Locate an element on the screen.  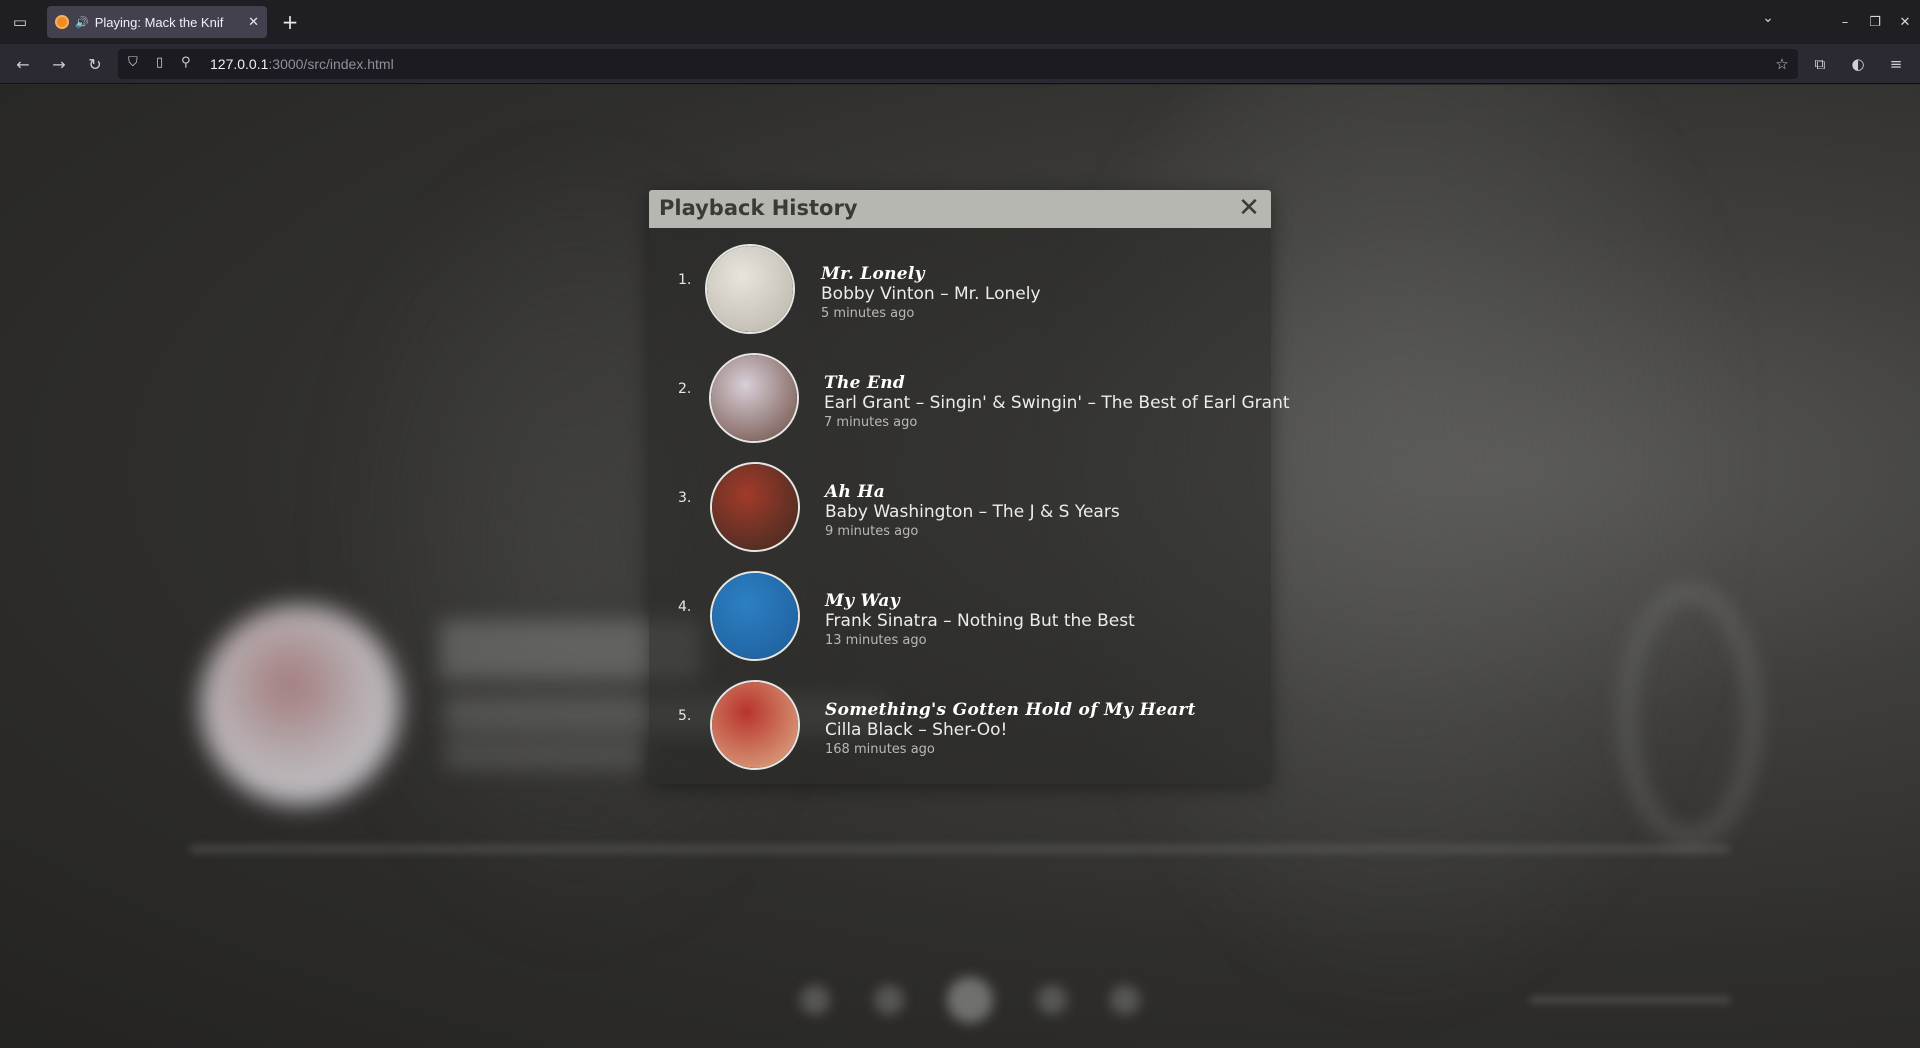
history-item-number: 1. is located at coordinates (685, 280).